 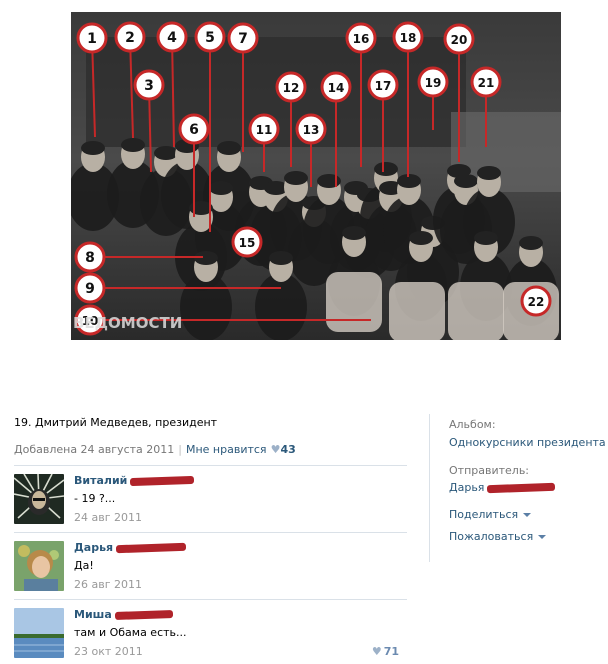 I want to click on marker-number: 14, so click(x=336, y=88).